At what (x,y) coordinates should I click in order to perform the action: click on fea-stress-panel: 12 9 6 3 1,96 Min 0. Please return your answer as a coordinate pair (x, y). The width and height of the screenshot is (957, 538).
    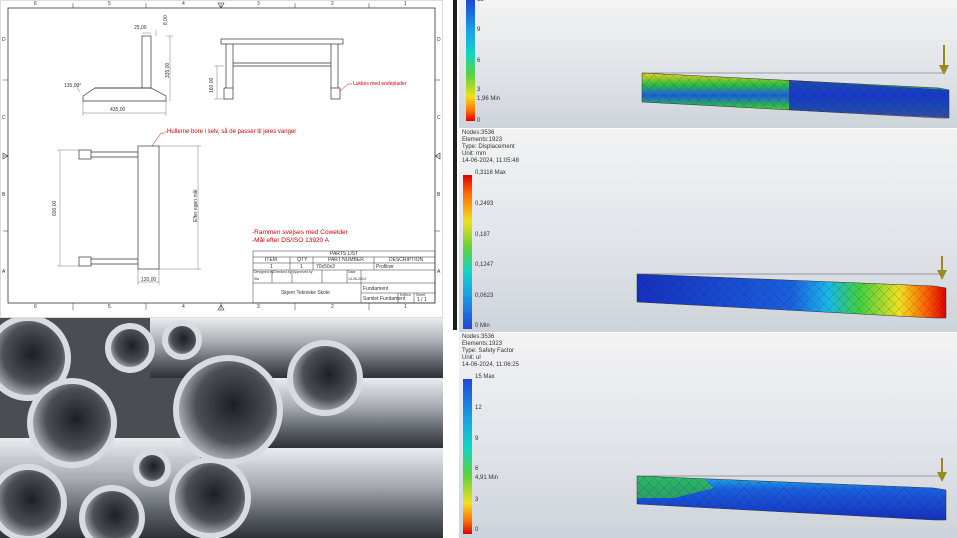
    Looking at the image, I should click on (708, 64).